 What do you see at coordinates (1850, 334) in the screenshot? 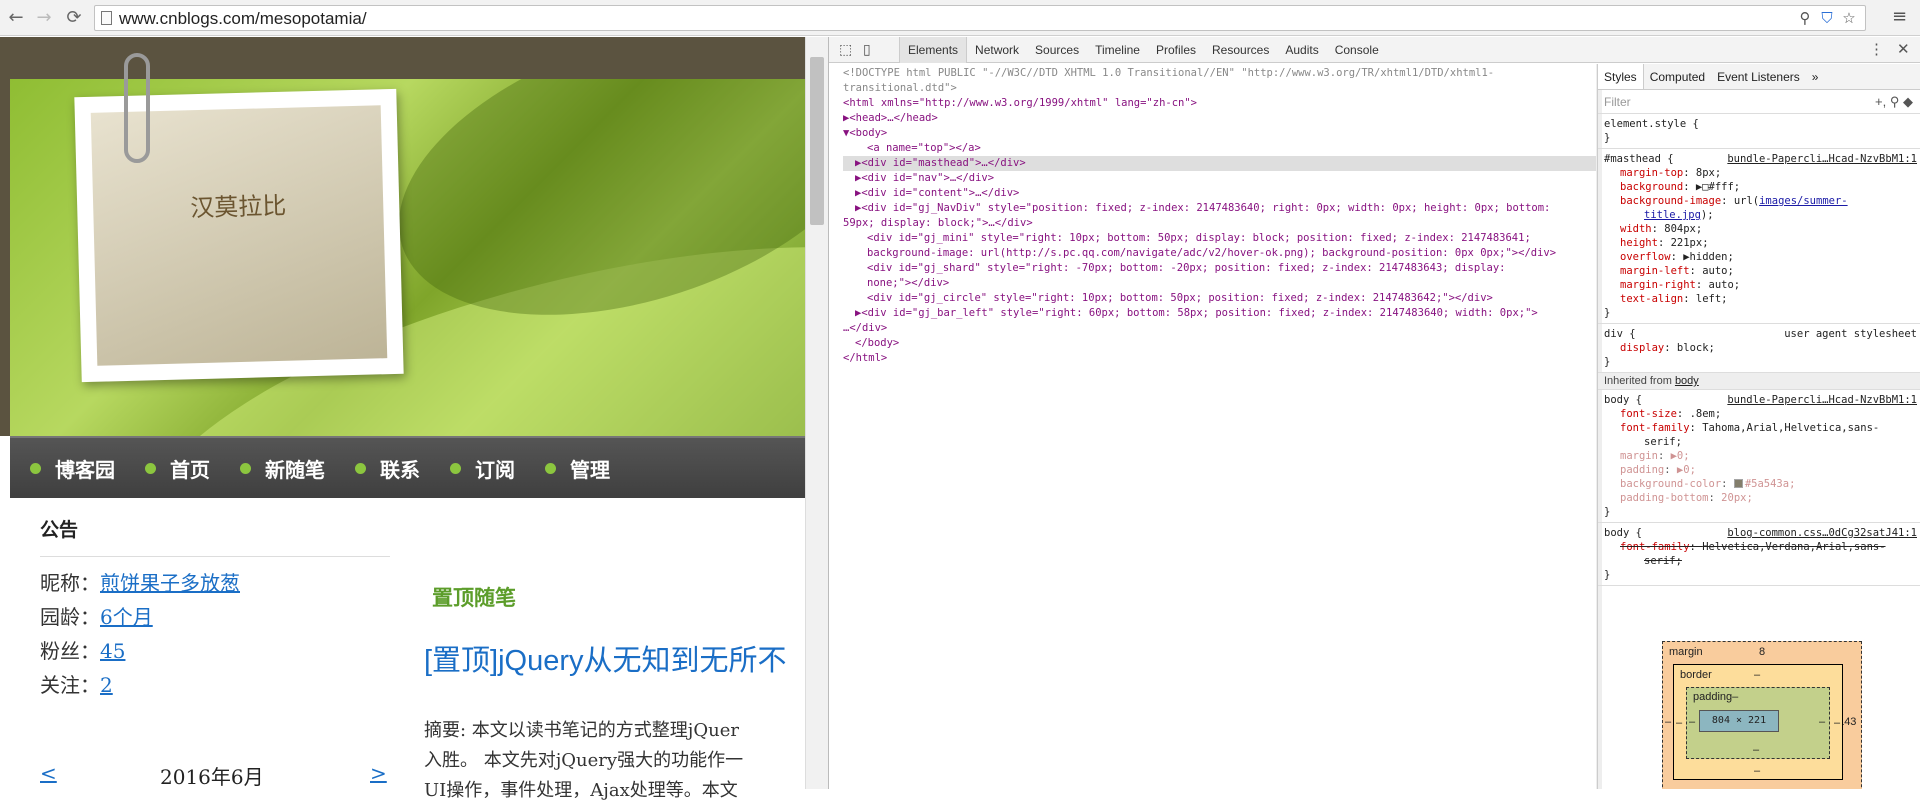
I see `rule-source-ua: user agent stylesheet` at bounding box center [1850, 334].